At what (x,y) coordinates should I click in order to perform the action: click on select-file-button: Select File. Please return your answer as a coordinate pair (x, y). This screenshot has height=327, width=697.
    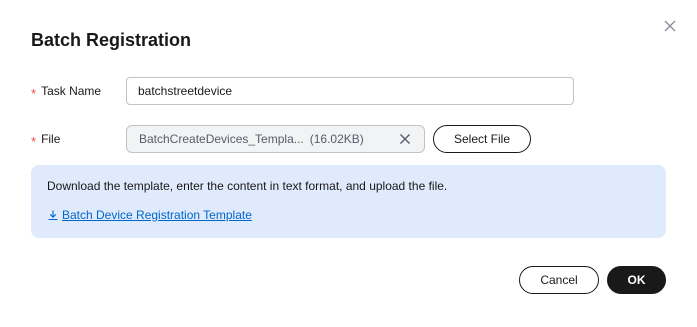
    Looking at the image, I should click on (482, 139).